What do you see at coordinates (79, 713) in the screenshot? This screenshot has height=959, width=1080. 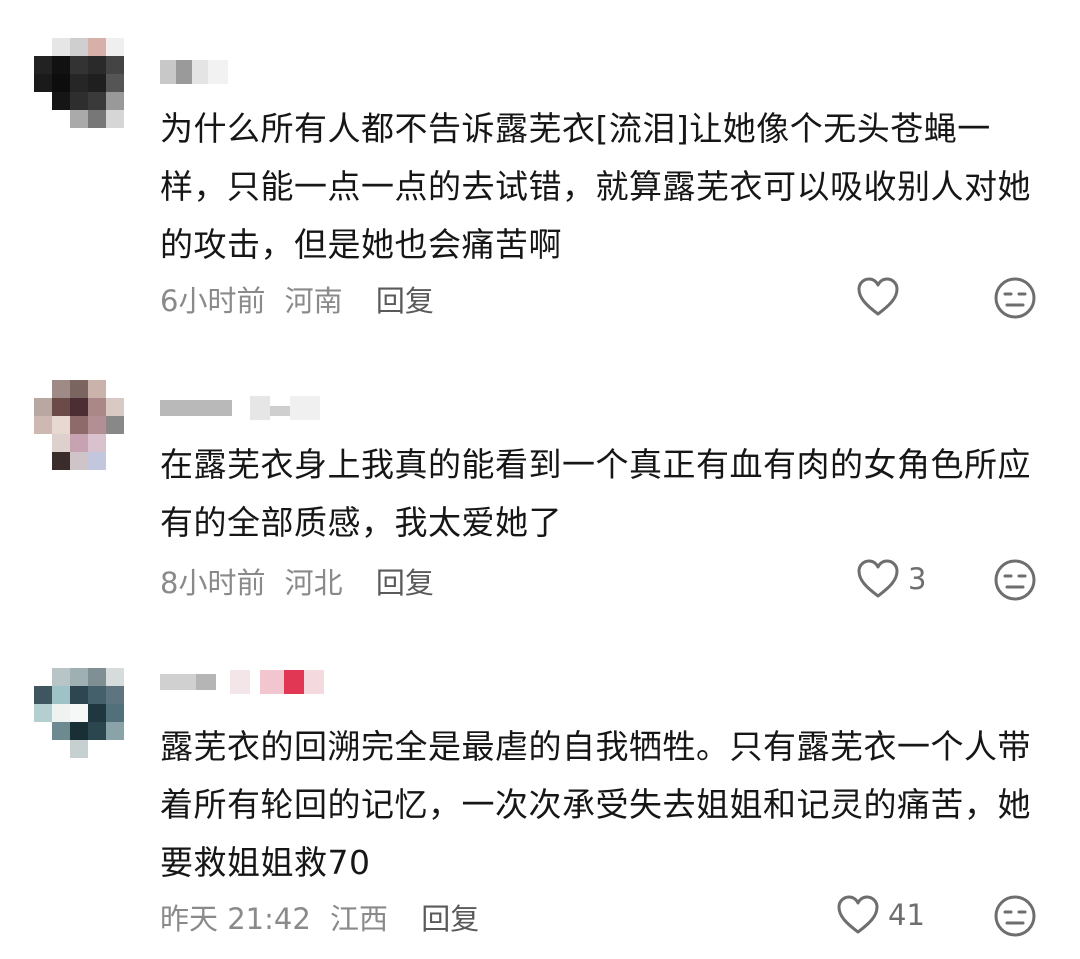 I see `avatar` at bounding box center [79, 713].